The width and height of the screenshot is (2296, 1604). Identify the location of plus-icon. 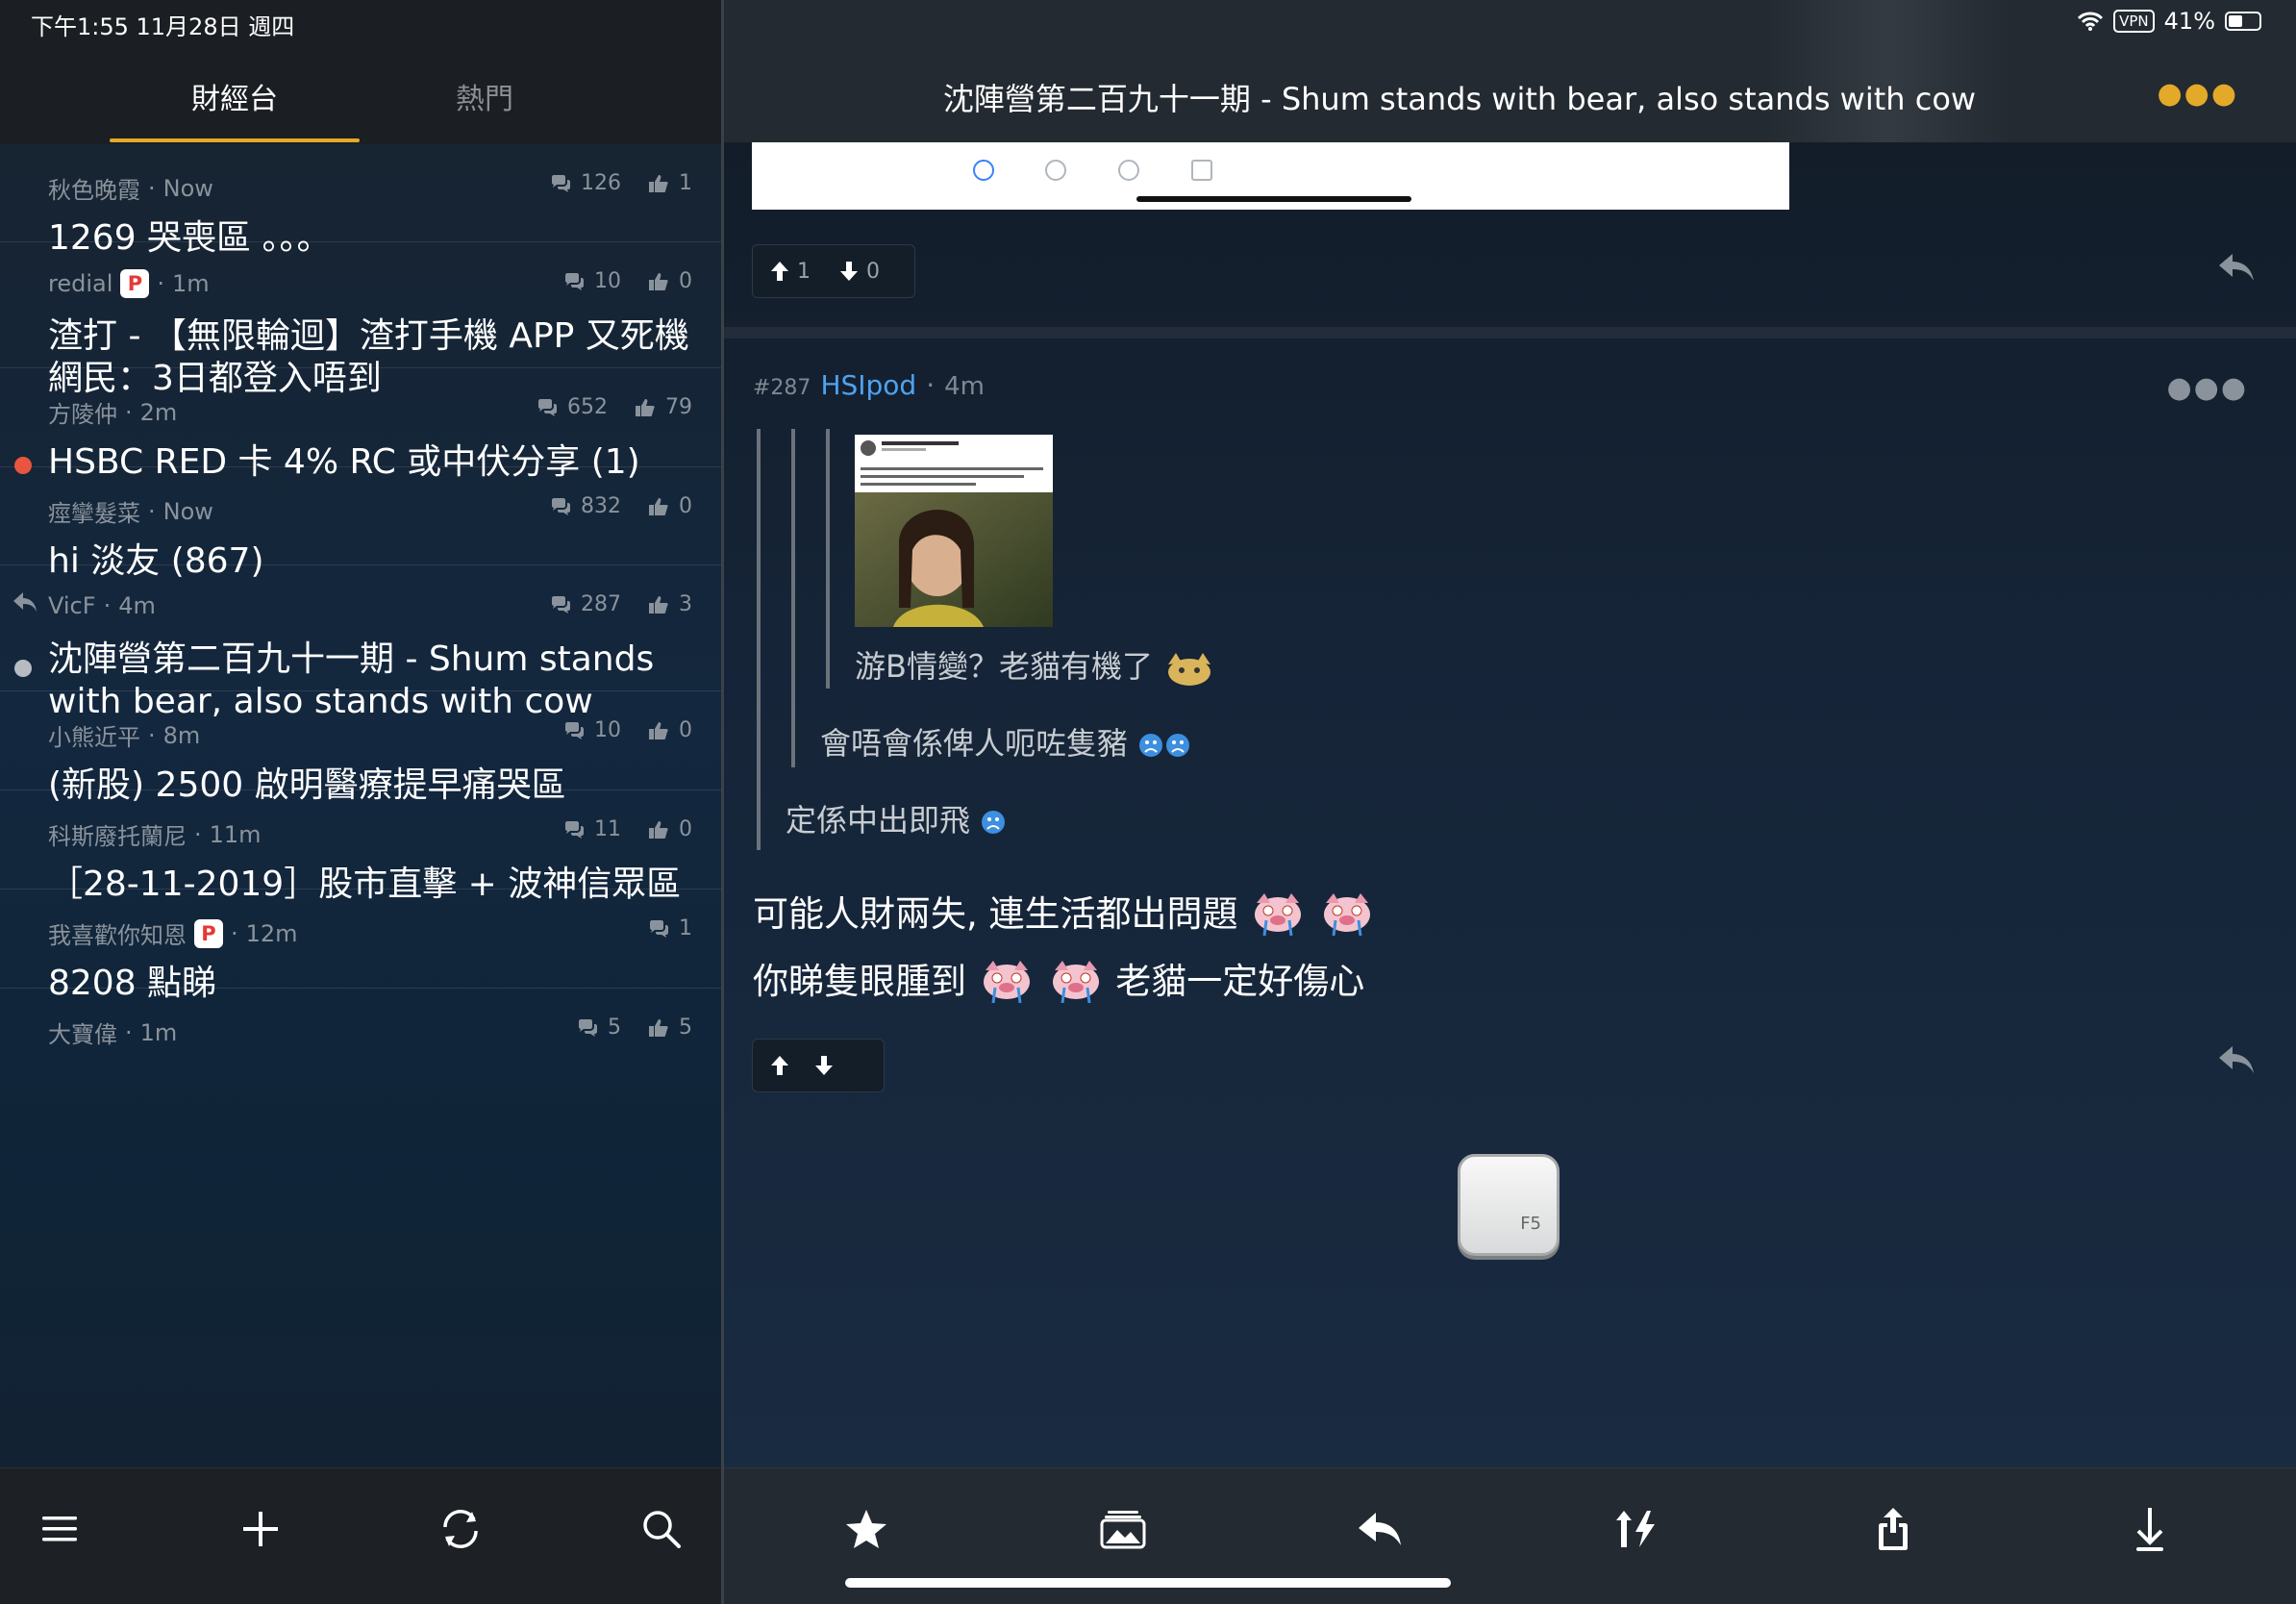
(260, 1529).